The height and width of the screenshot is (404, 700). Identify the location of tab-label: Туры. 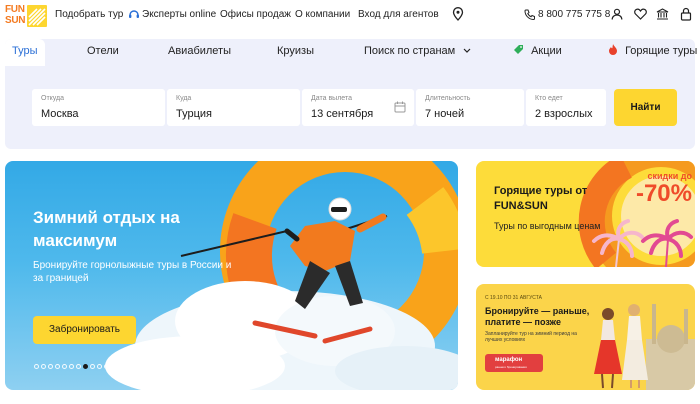
(25, 51).